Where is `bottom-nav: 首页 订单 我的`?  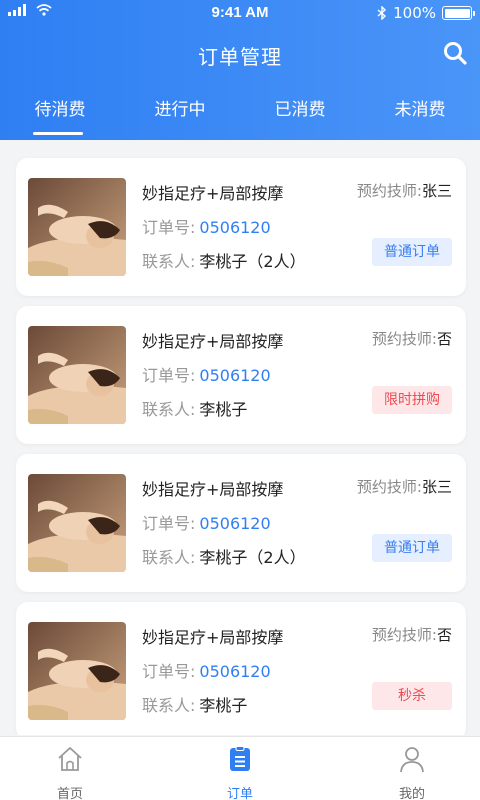 bottom-nav: 首页 订单 我的 is located at coordinates (240, 768).